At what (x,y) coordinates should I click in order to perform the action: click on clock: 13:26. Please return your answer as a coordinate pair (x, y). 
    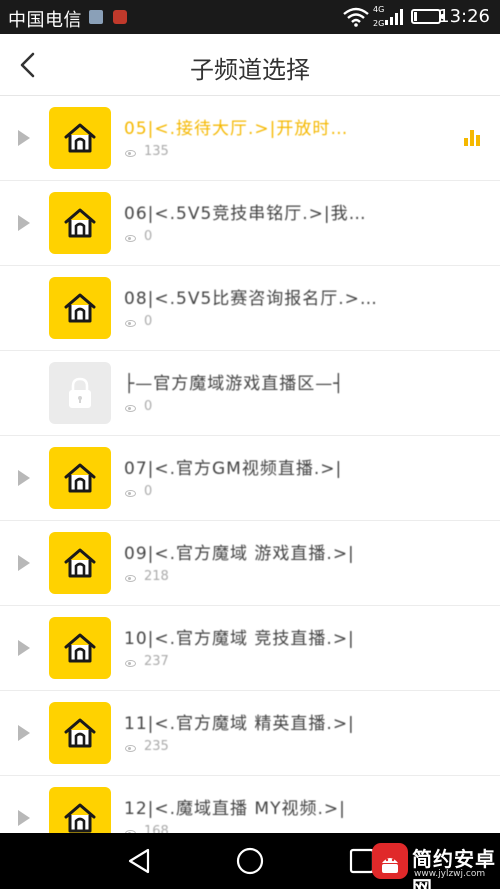
    Looking at the image, I should click on (464, 16).